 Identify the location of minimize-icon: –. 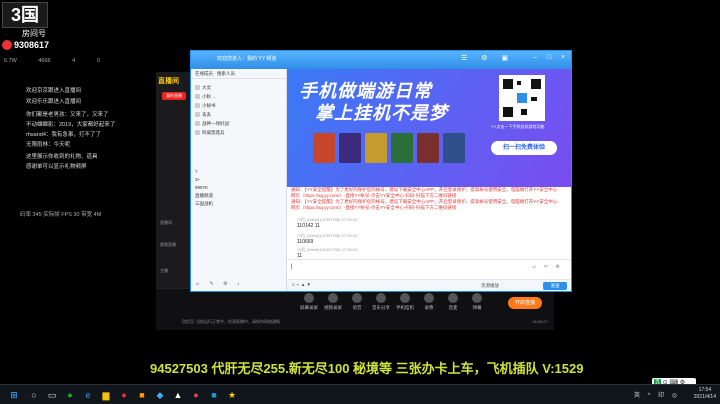
(535, 58).